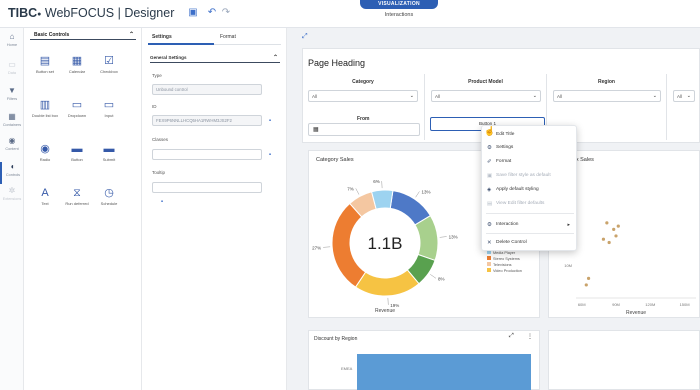 The width and height of the screenshot is (700, 390). What do you see at coordinates (13, 167) in the screenshot?
I see `controls-icon: ◐` at bounding box center [13, 167].